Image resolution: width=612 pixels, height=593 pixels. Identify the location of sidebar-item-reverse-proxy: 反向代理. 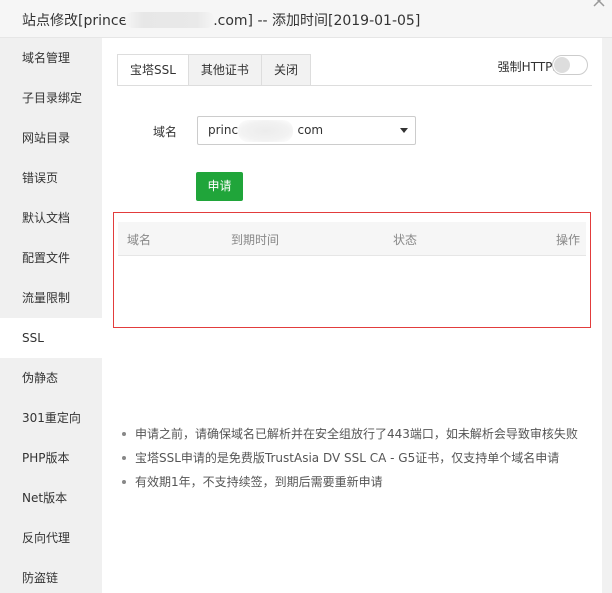
(51, 538).